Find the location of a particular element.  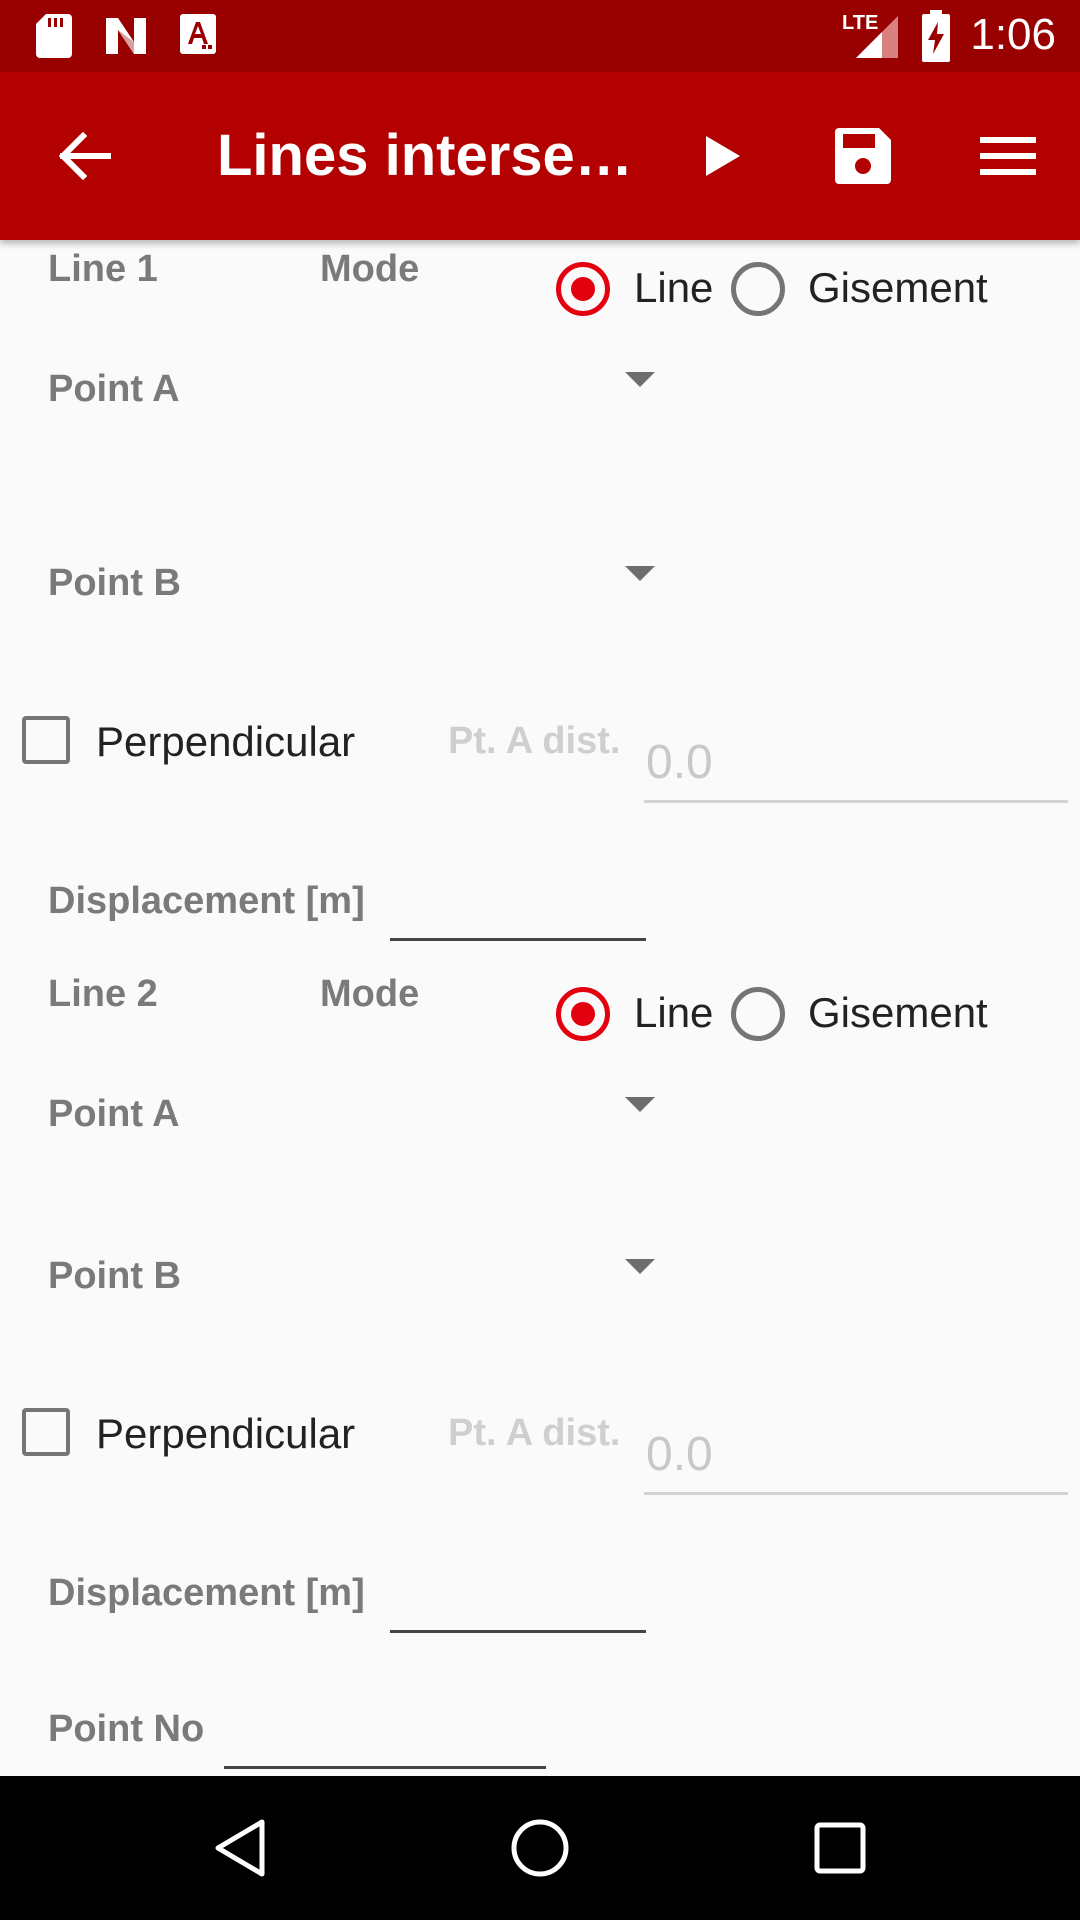

line2-perpendicular-checkbox is located at coordinates (46, 1432).